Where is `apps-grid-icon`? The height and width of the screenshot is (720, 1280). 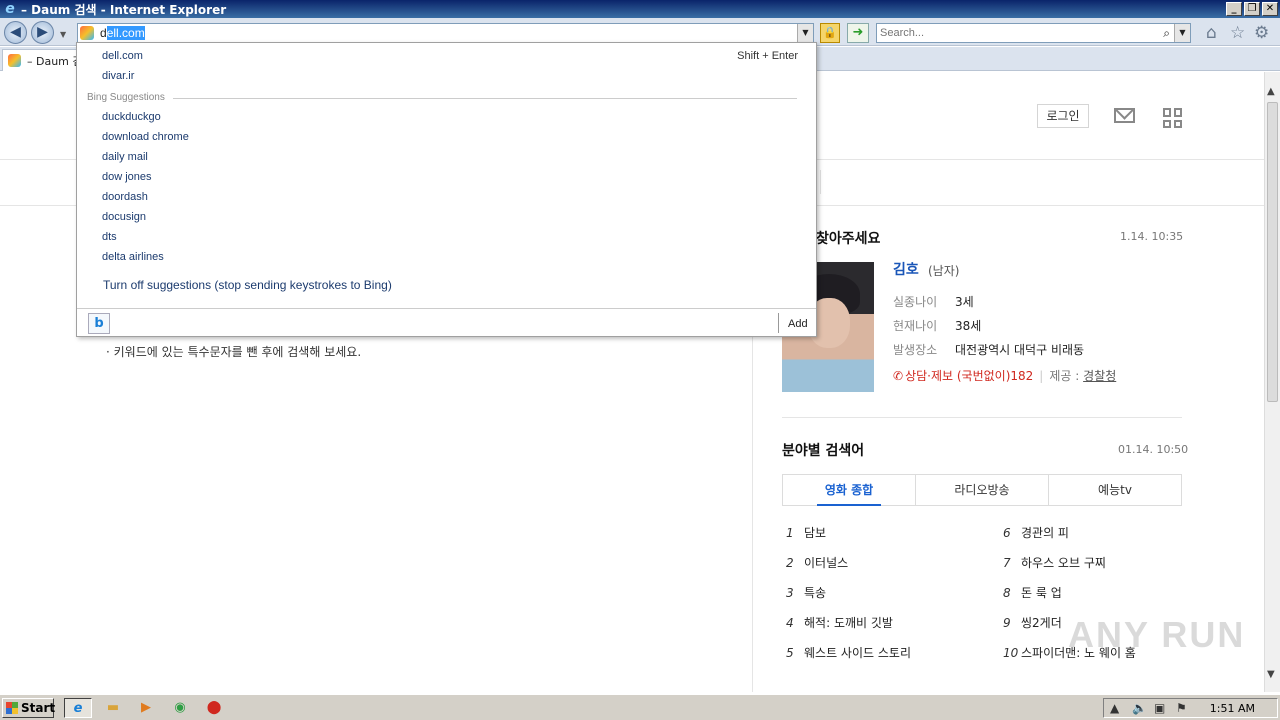
apps-grid-icon is located at coordinates (1173, 118).